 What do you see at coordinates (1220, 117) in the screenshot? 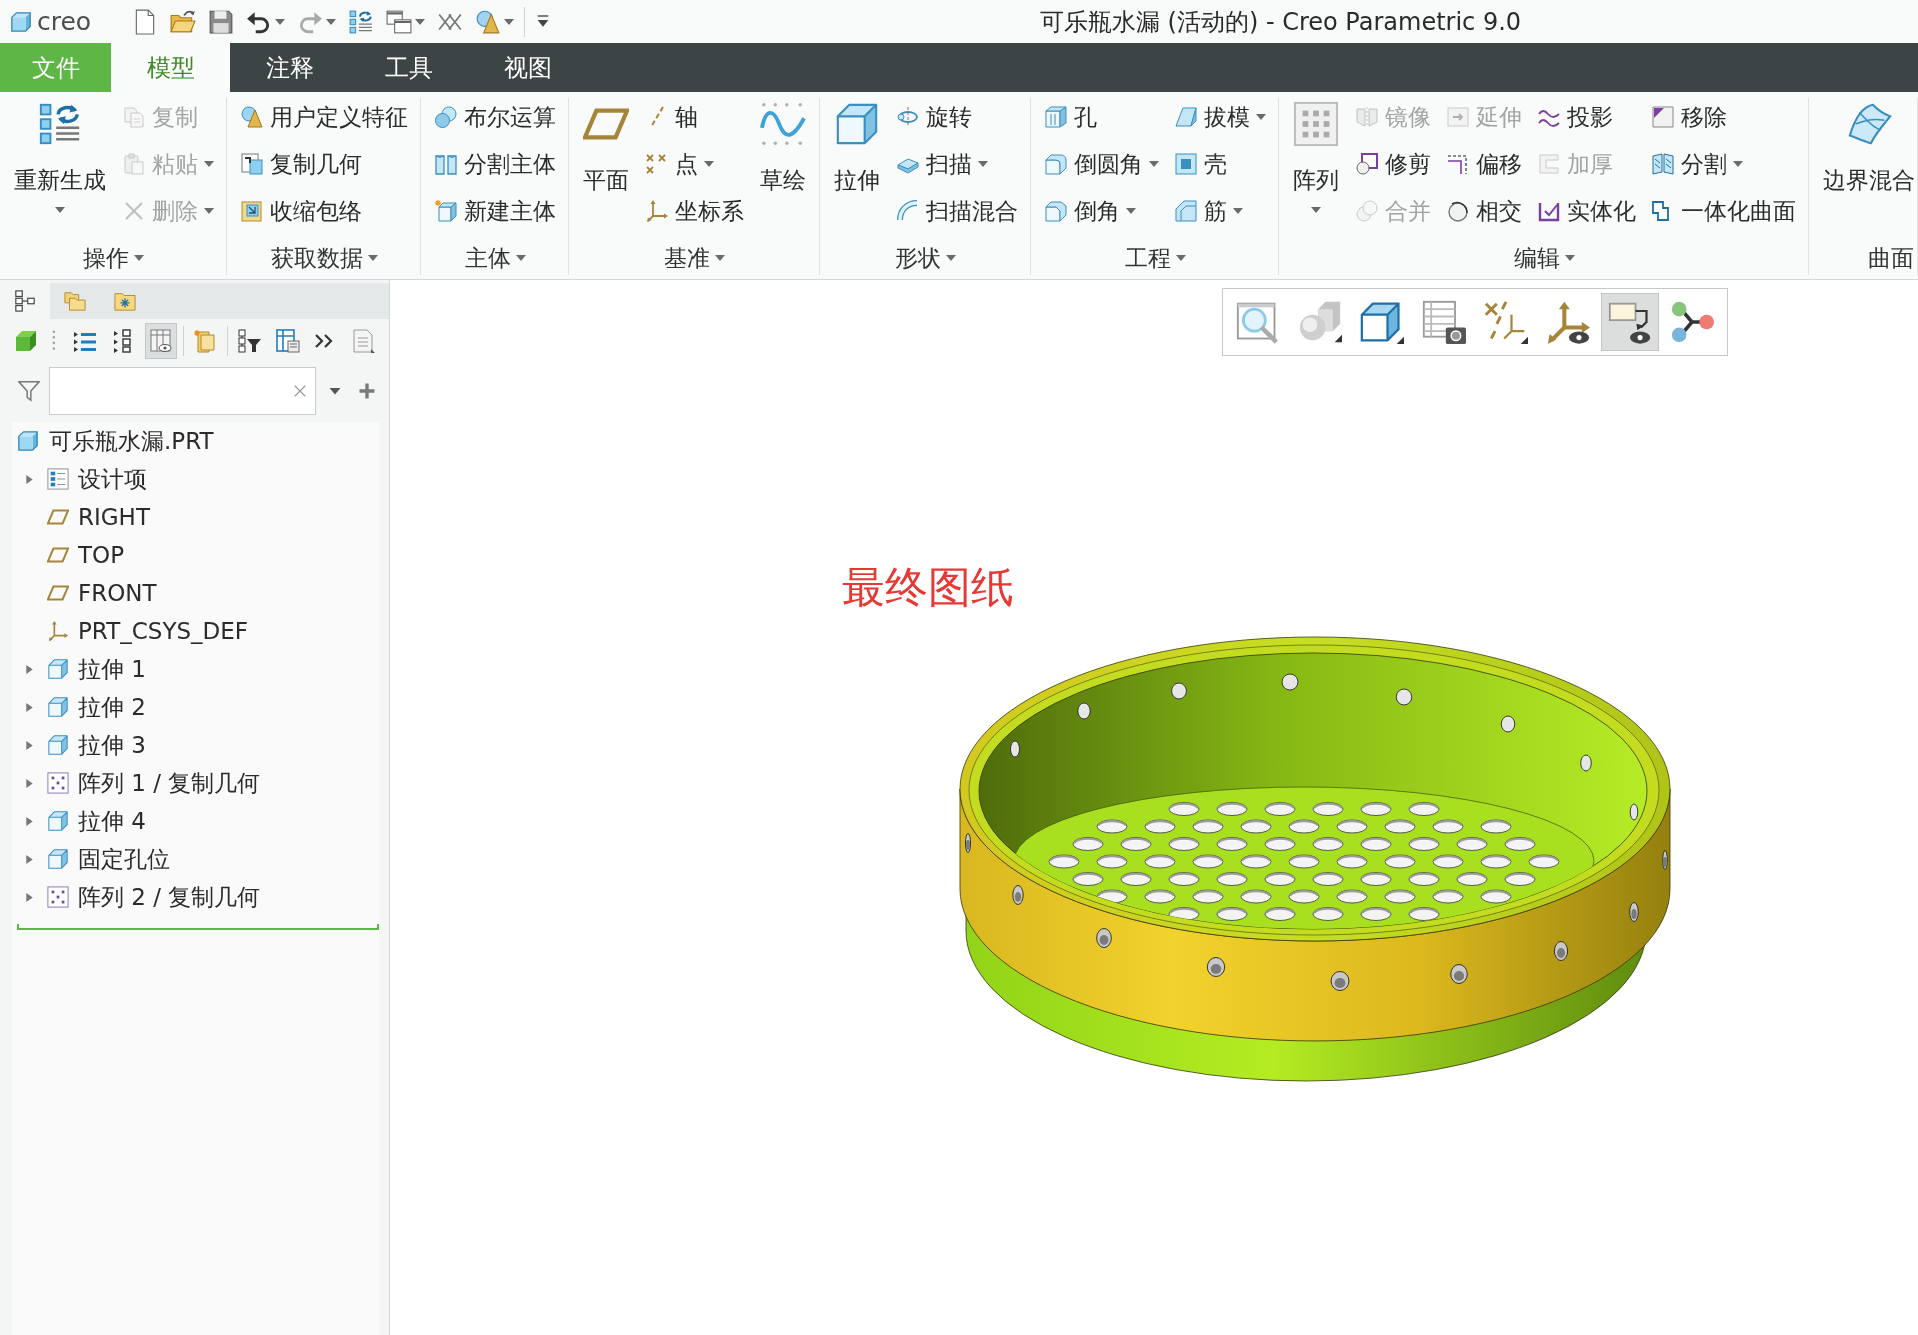
I see `ribbon-button: 拔模` at bounding box center [1220, 117].